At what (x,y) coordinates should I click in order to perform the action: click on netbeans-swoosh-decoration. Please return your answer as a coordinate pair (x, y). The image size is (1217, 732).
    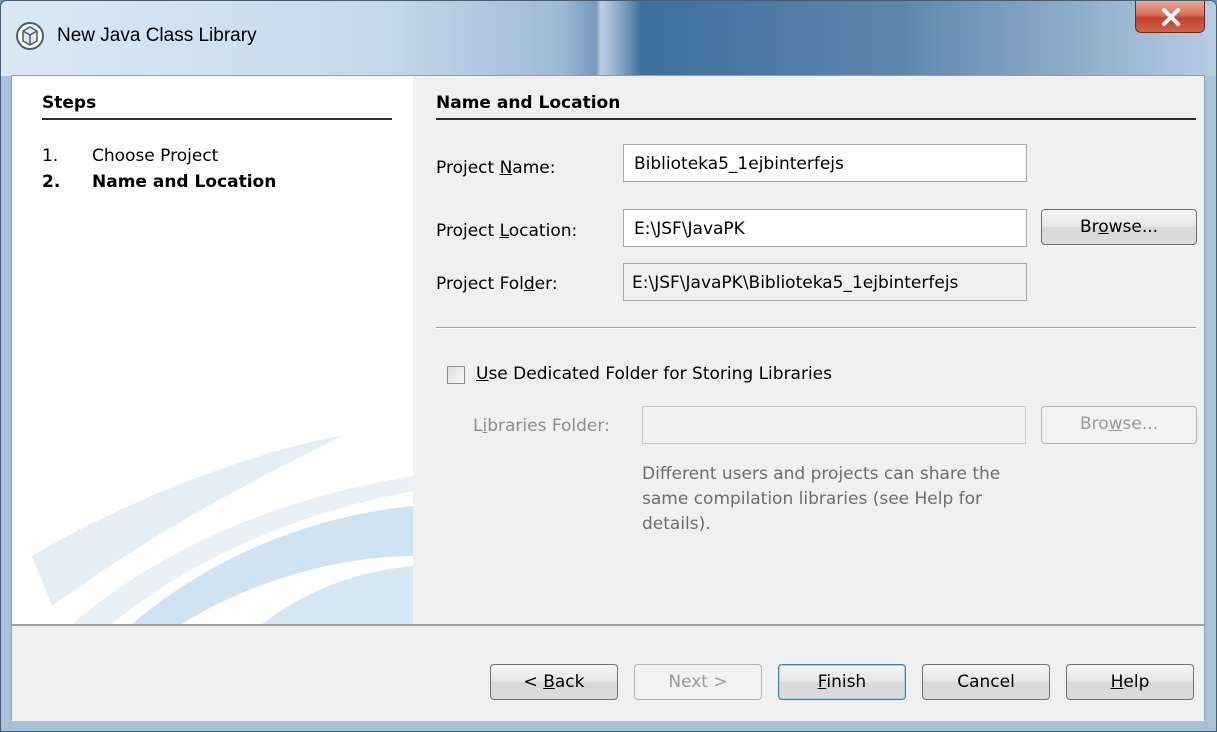
    Looking at the image, I should click on (222, 530).